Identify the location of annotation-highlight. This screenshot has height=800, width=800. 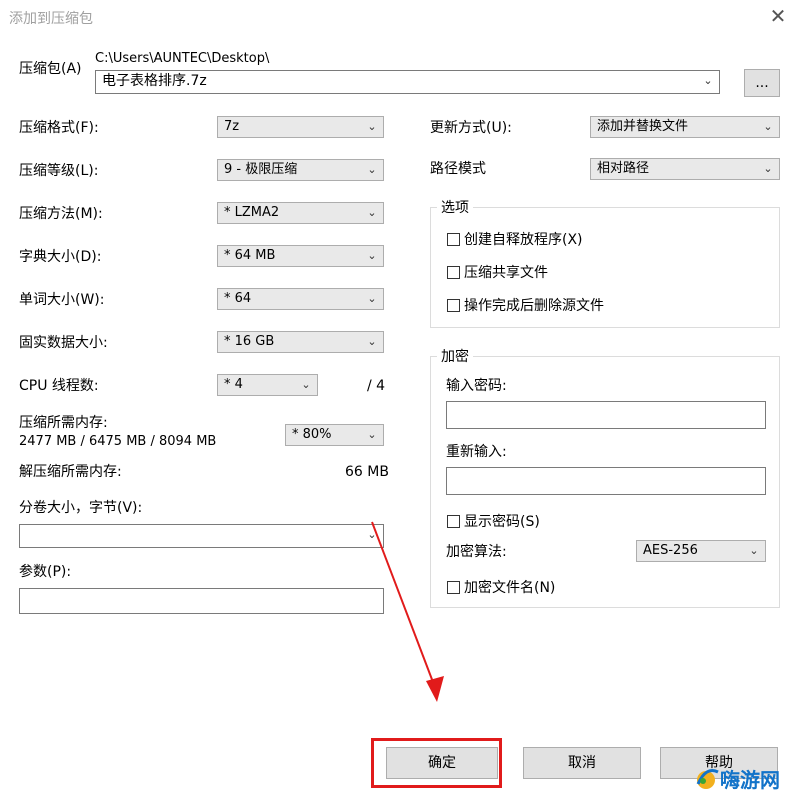
(436, 763).